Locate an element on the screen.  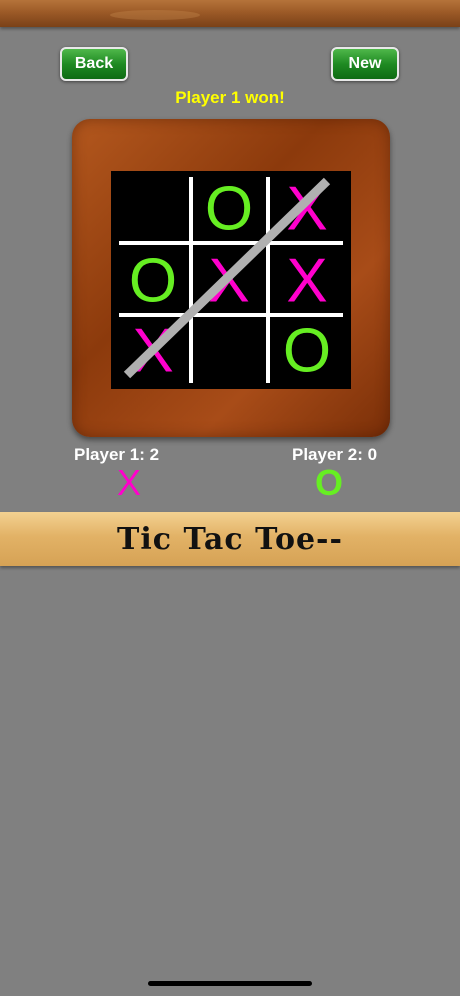
player1-symbol: X is located at coordinates (129, 482).